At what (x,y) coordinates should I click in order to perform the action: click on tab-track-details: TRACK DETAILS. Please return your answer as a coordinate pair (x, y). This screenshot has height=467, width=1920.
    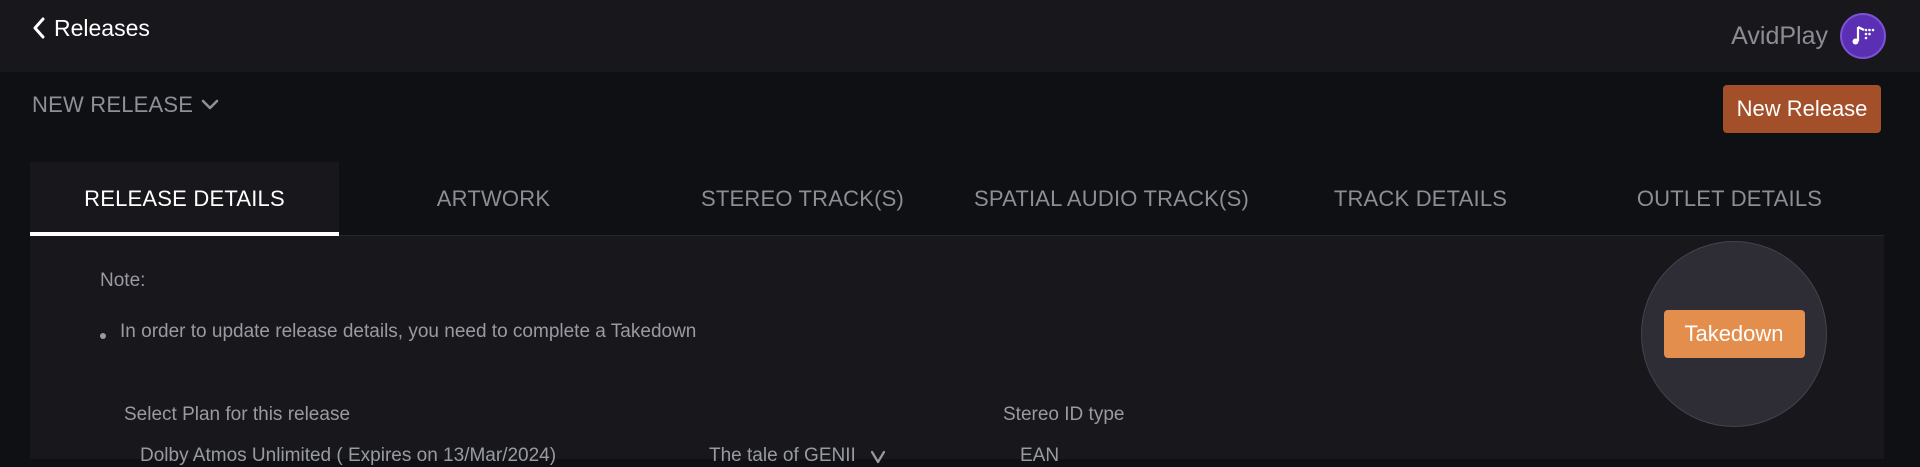
    Looking at the image, I should click on (1420, 198).